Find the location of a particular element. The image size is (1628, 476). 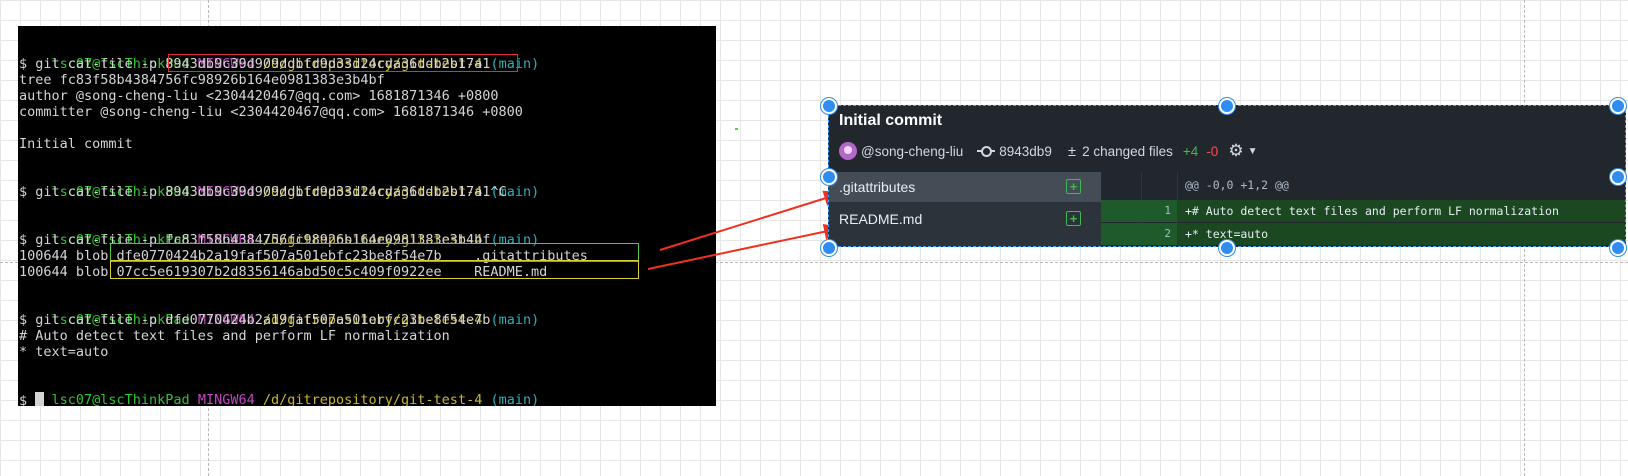

commit-icon is located at coordinates (986, 151).